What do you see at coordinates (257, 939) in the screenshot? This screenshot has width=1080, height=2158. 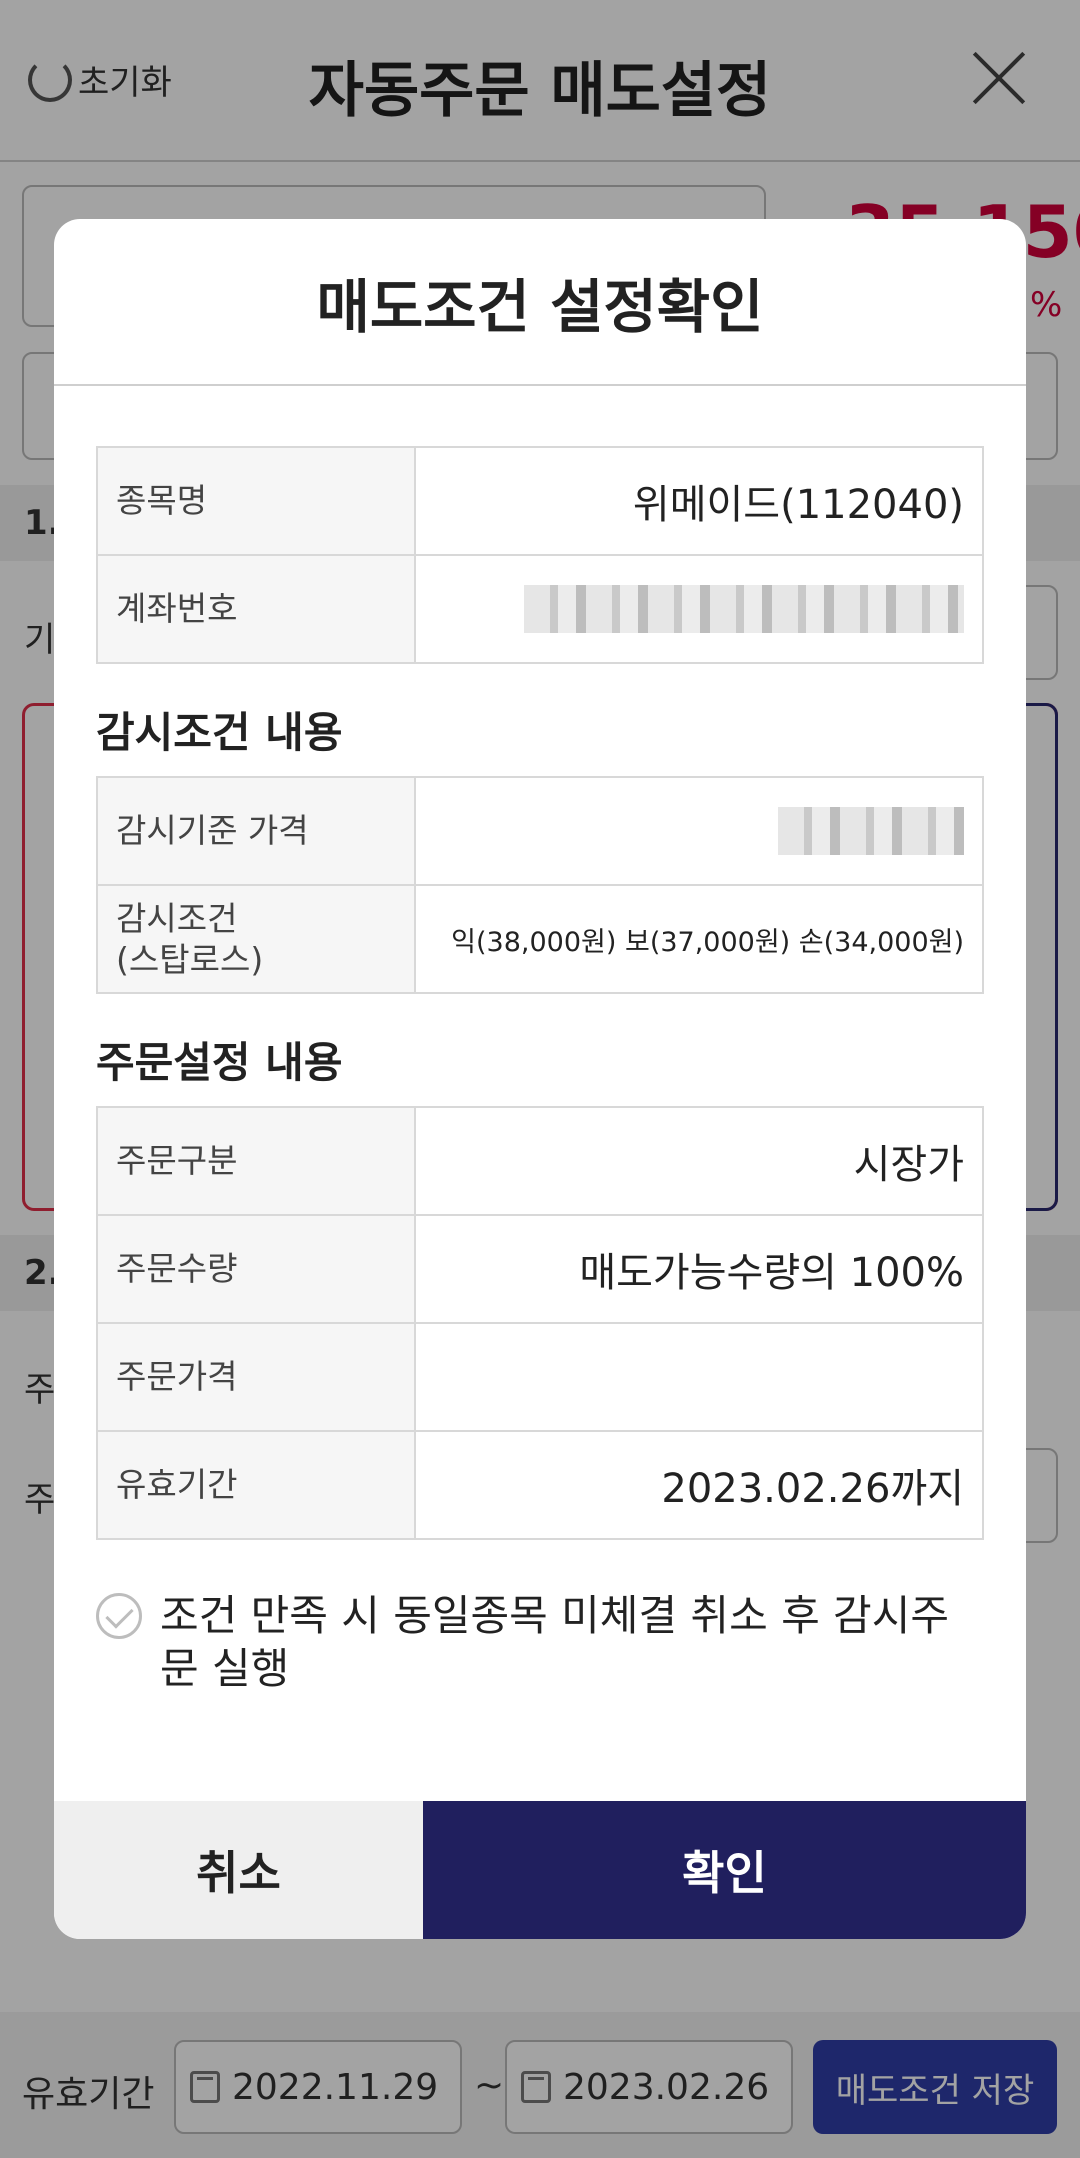 I see `stop-loss-label: 감시조건 (스탑로스)` at bounding box center [257, 939].